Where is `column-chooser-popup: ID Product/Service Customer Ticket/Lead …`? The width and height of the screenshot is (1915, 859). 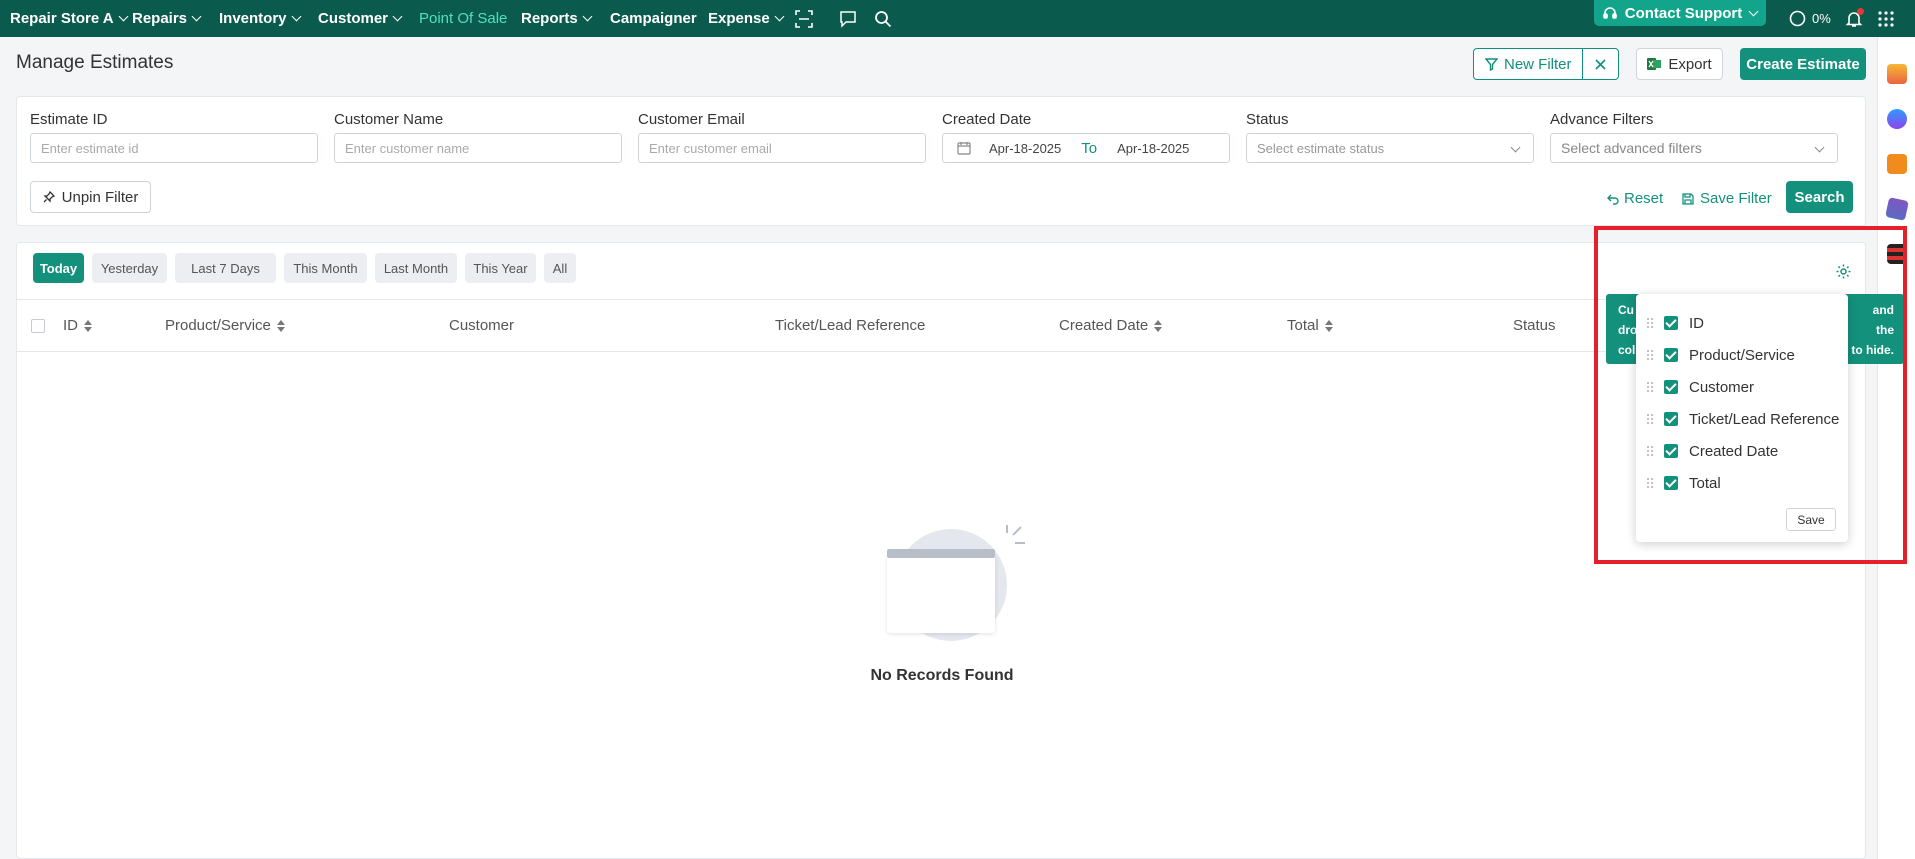
column-chooser-popup: ID Product/Service Customer Ticket/Lead … is located at coordinates (1742, 418).